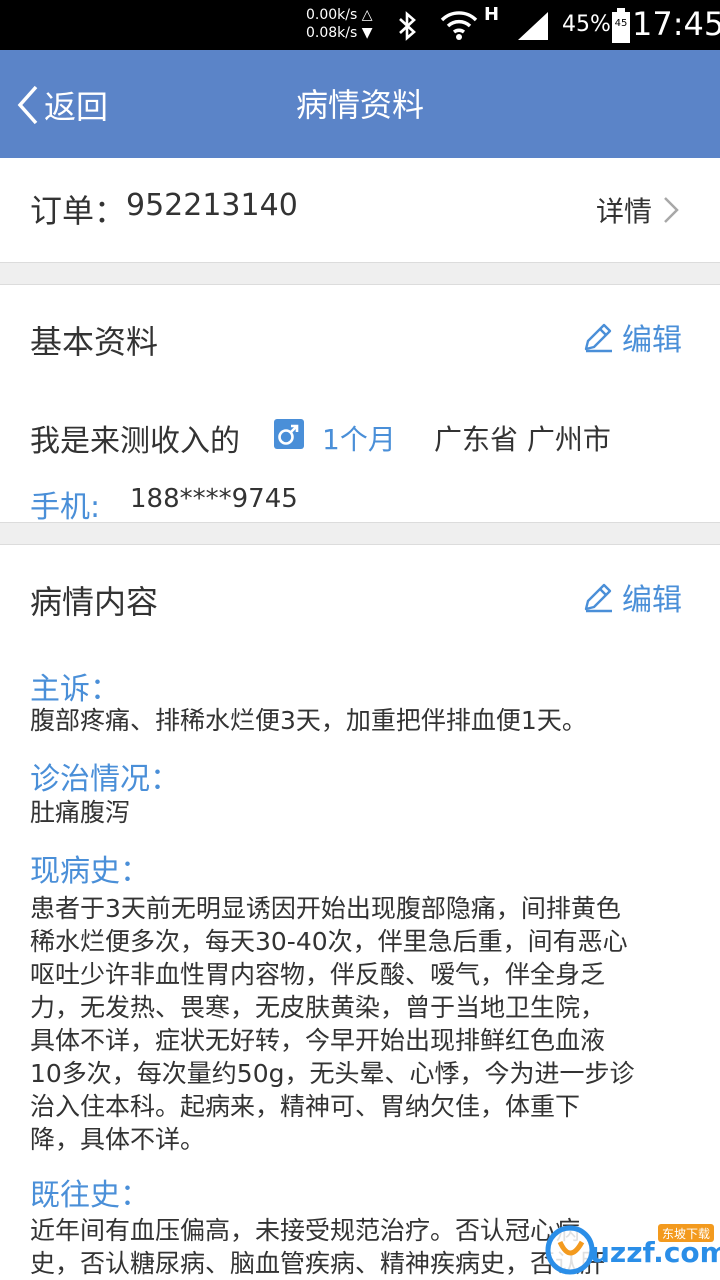  Describe the element at coordinates (332, 1073) in the screenshot. I see `text-line: 10多次，每次量约50g，无头晕、心悸，今为进一步诊` at that location.